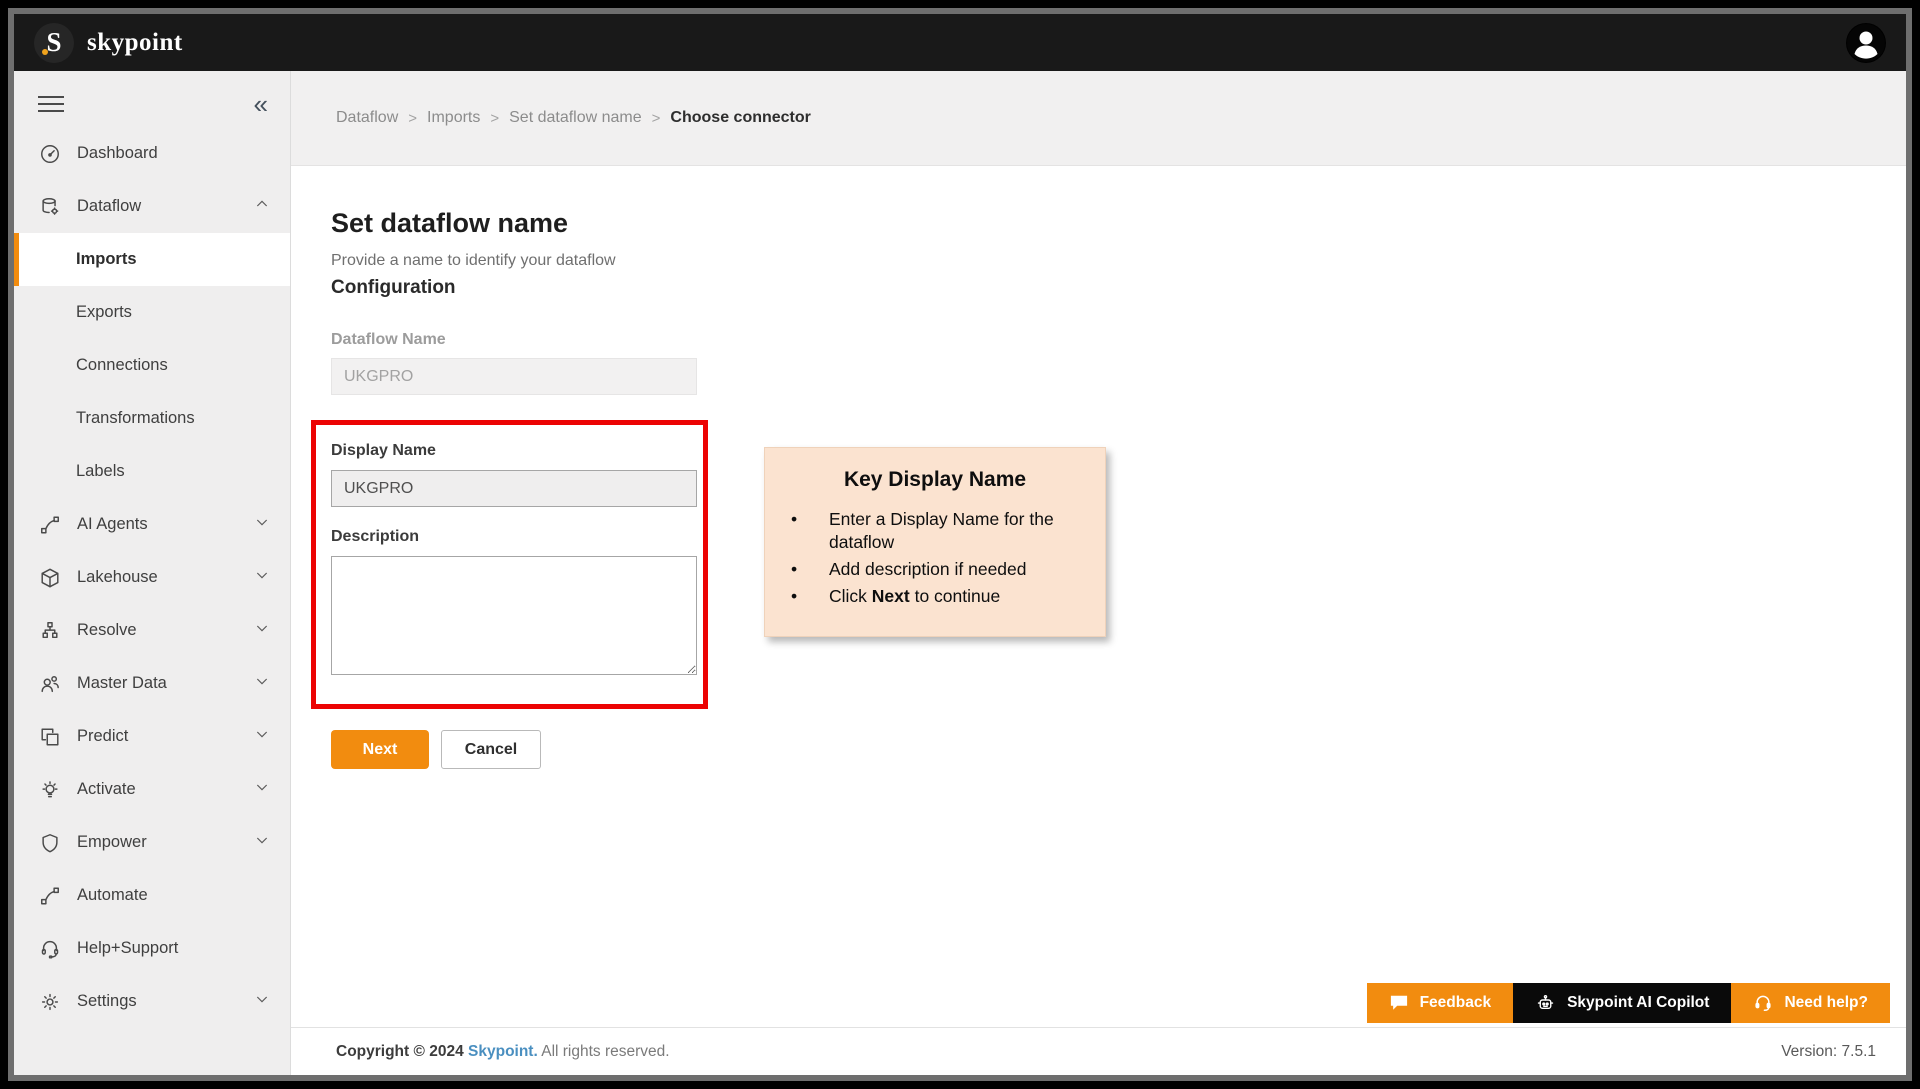 This screenshot has width=1920, height=1089. I want to click on dashboard-icon, so click(50, 154).